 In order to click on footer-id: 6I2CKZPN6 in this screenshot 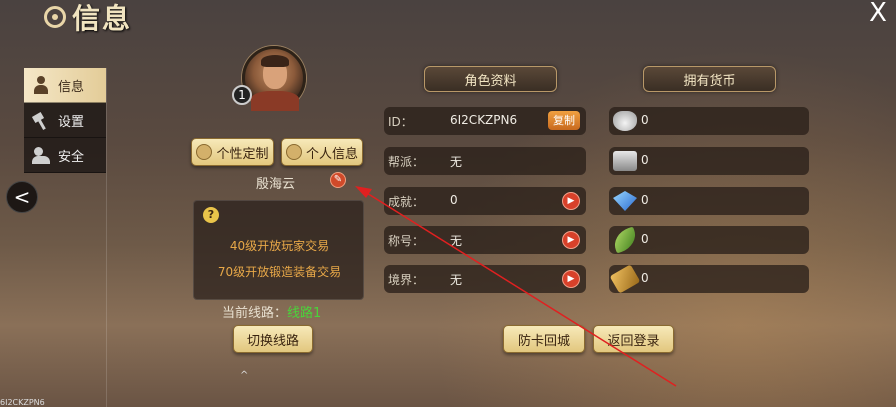, I will do `click(22, 402)`.